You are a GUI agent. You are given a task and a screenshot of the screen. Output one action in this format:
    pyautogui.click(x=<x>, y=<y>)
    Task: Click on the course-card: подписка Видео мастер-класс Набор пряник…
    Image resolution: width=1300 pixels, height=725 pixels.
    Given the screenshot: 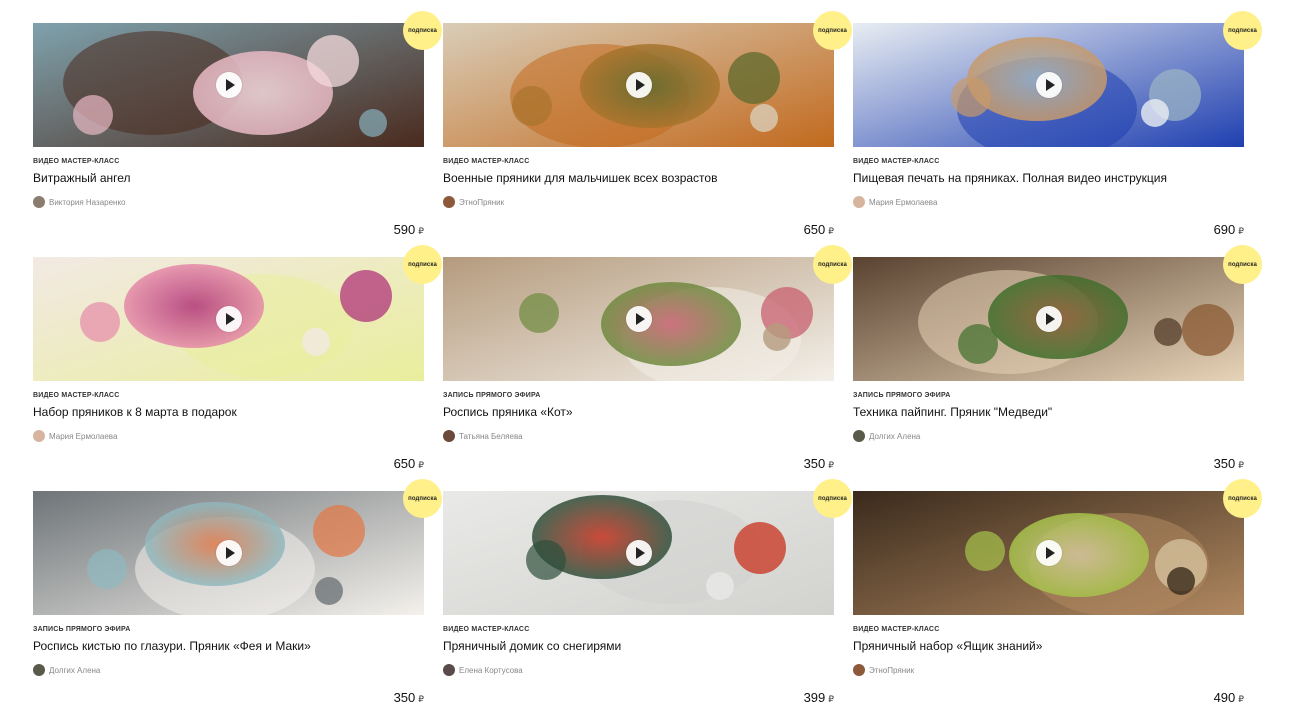 What is the action you would take?
    pyautogui.click(x=237, y=368)
    